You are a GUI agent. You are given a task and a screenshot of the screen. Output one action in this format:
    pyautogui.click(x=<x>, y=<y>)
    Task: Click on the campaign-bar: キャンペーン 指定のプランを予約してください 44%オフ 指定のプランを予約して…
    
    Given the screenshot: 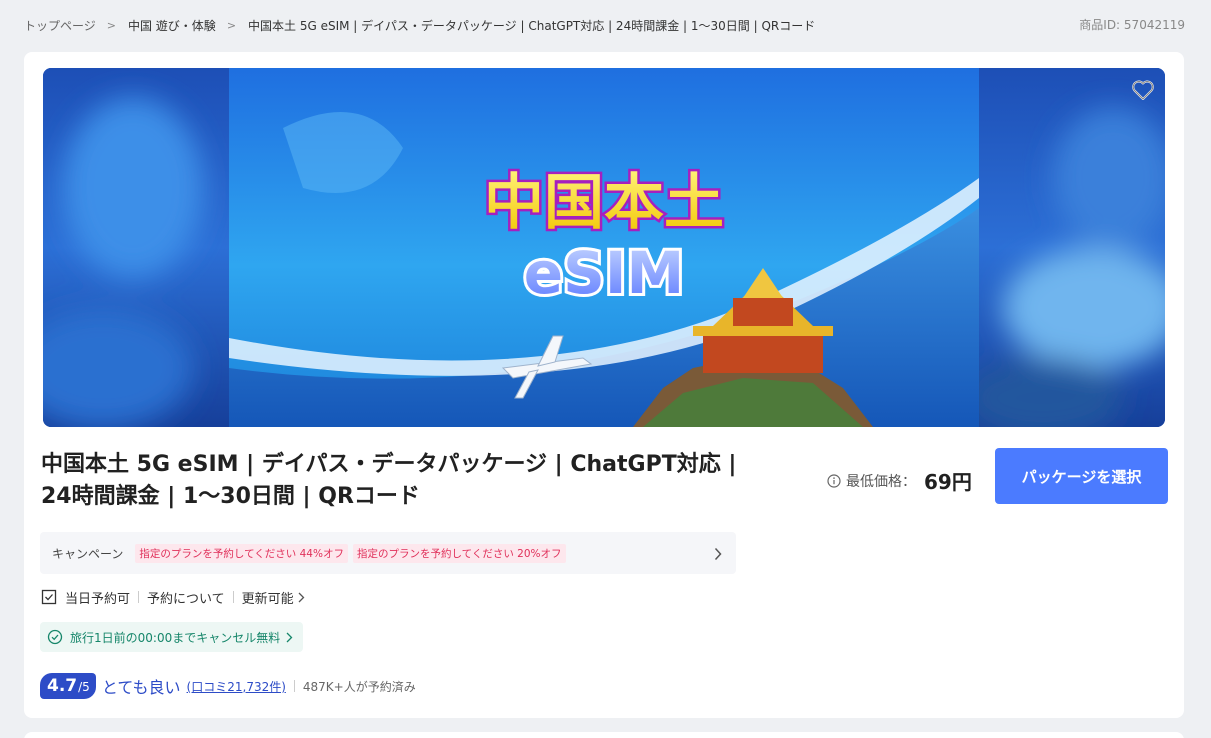 What is the action you would take?
    pyautogui.click(x=388, y=553)
    